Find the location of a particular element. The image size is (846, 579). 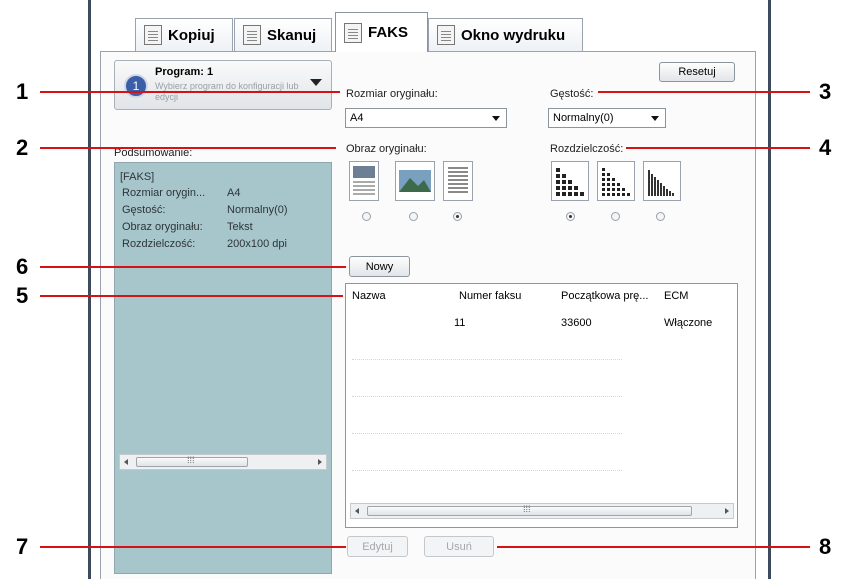

column-header-name: Nazwa is located at coordinates (369, 296).